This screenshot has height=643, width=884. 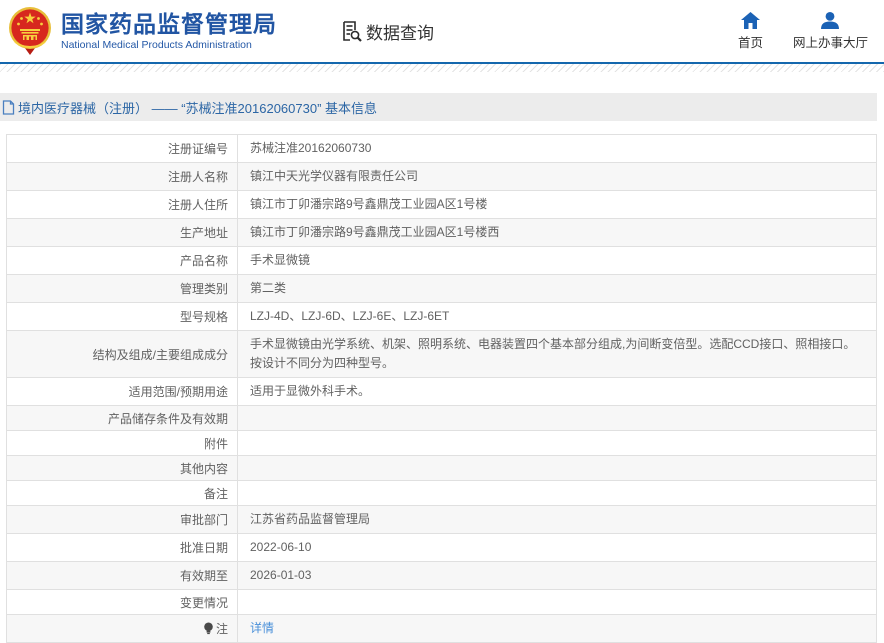 I want to click on row-value: 手术显微镜, so click(x=557, y=260).